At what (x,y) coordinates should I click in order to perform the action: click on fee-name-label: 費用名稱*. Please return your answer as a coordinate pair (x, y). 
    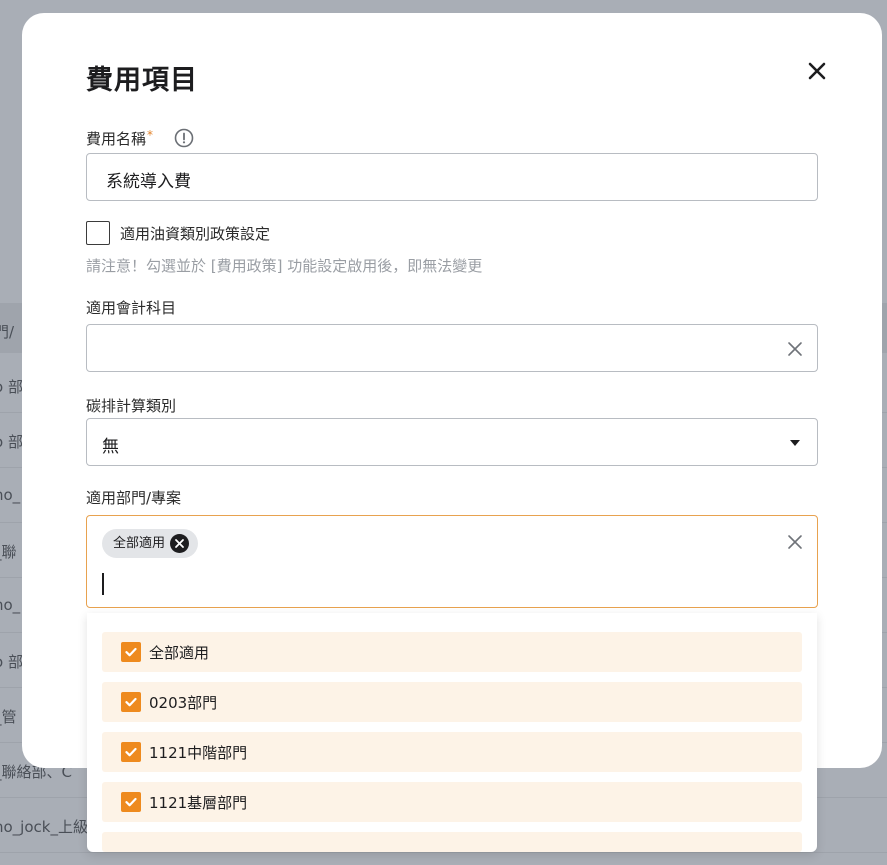
    Looking at the image, I should click on (119, 138).